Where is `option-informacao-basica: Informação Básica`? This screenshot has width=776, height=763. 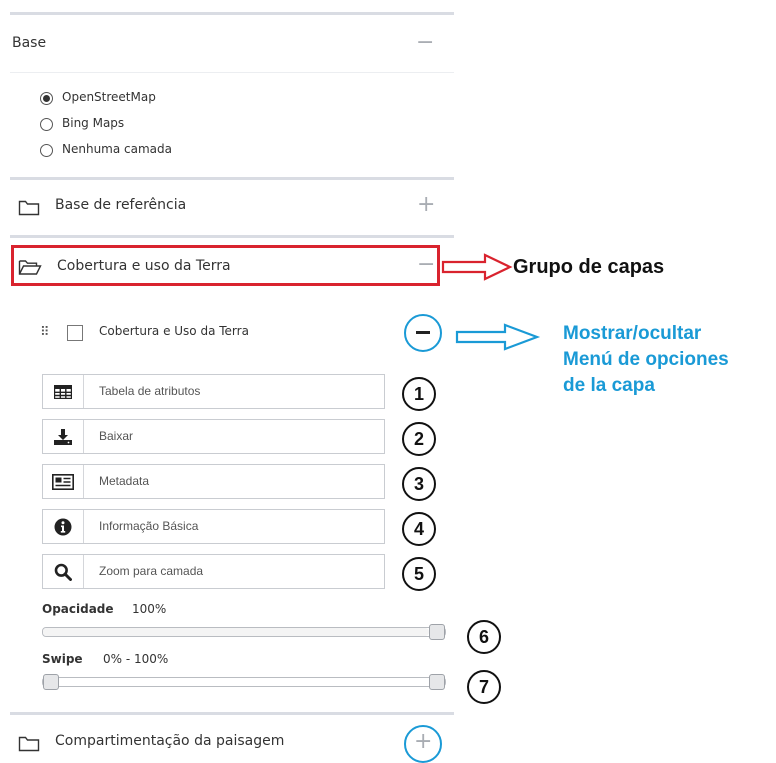 option-informacao-basica: Informação Básica is located at coordinates (213, 526).